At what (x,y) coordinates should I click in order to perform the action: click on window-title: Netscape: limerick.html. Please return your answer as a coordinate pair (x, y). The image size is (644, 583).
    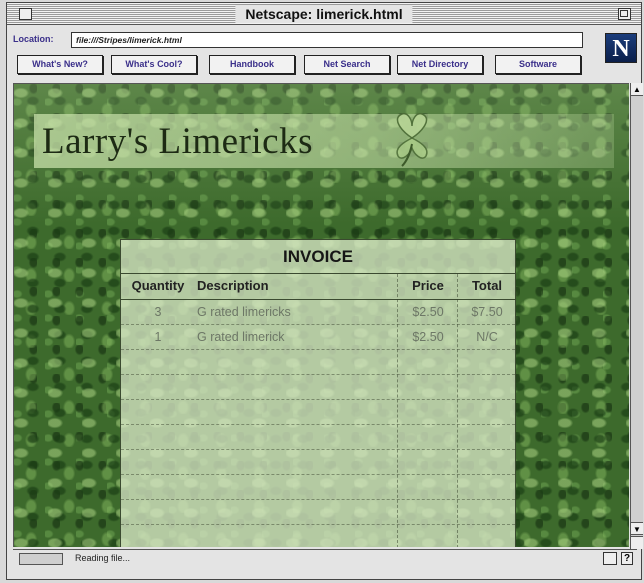
    Looking at the image, I should click on (324, 14).